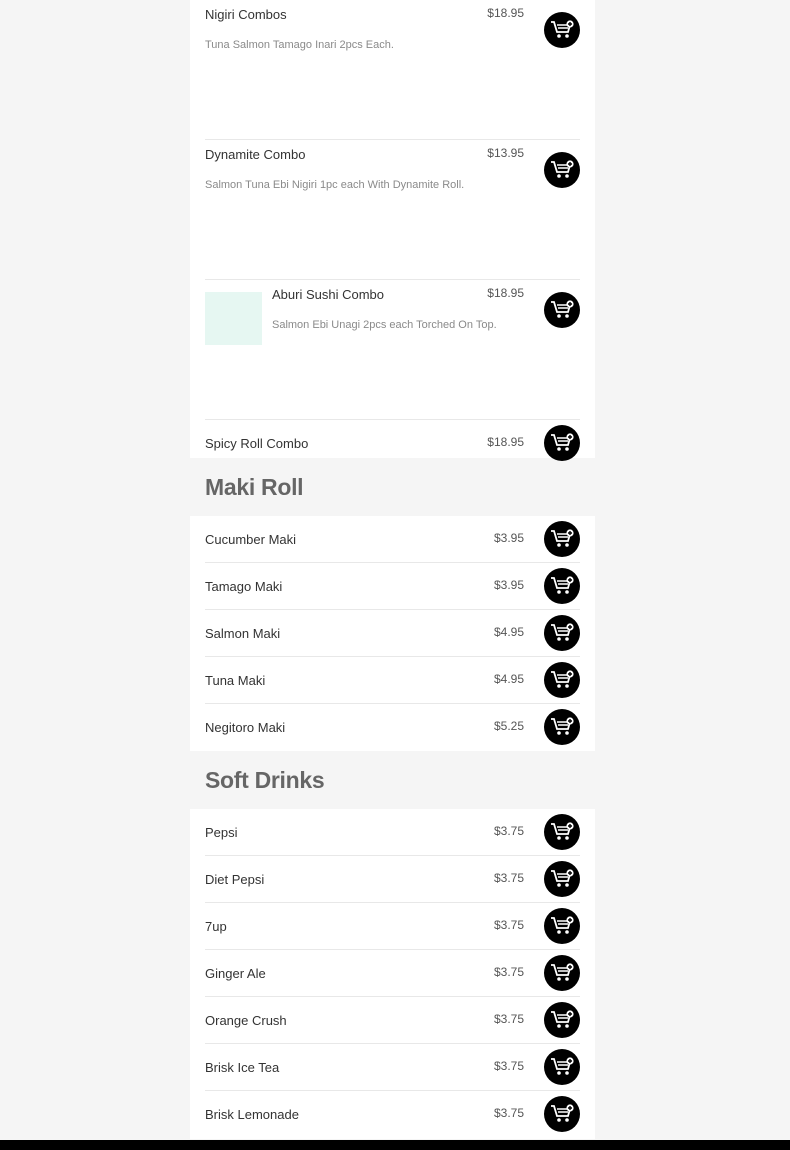 Image resolution: width=790 pixels, height=1150 pixels. I want to click on item-price: $13.95, so click(505, 153).